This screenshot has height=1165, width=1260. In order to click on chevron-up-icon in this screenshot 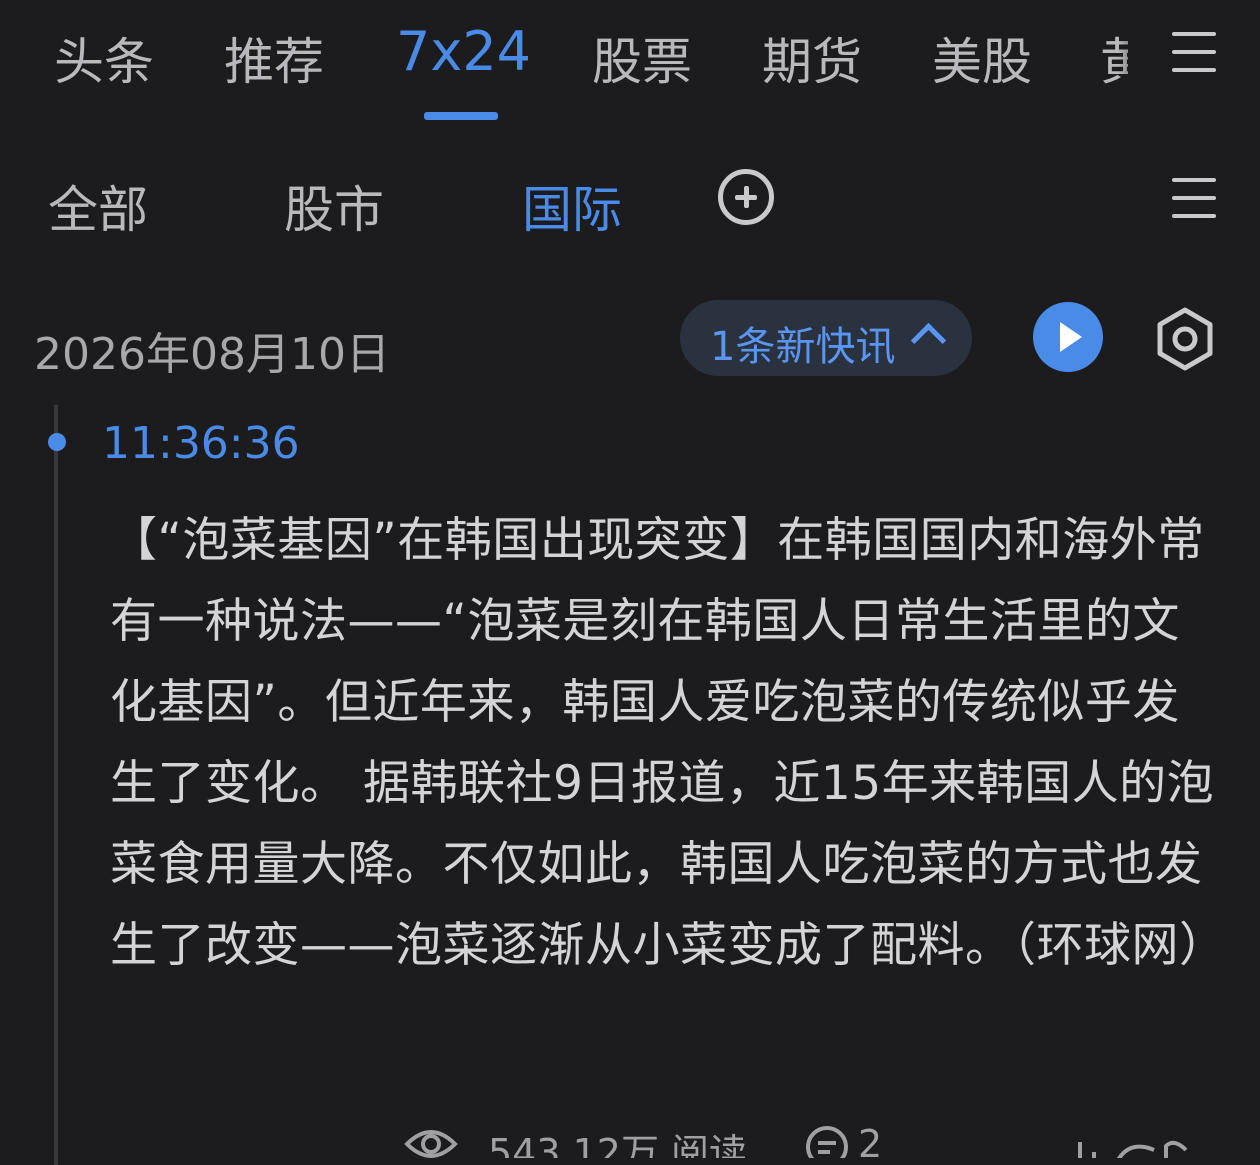, I will do `click(928, 340)`.